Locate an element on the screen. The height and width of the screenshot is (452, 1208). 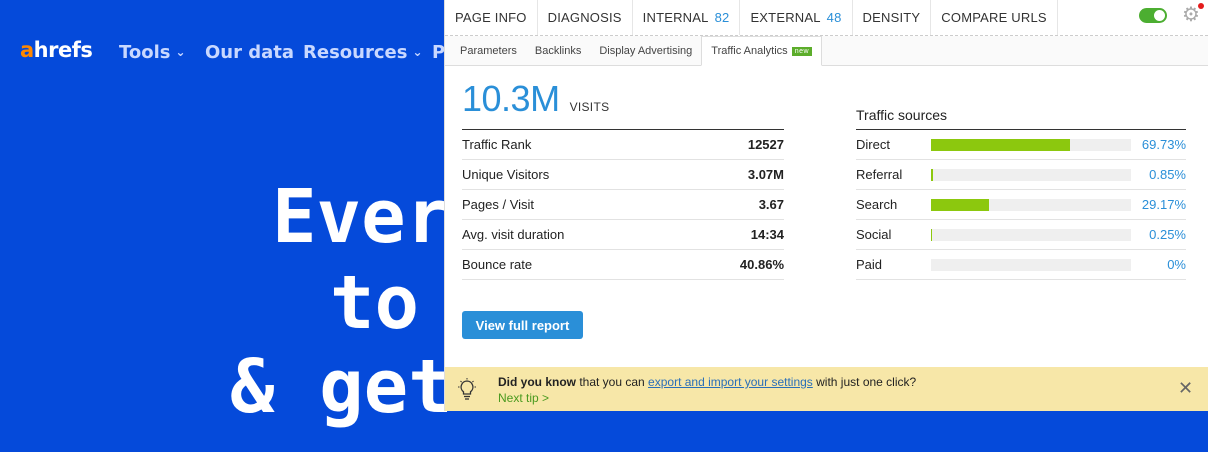
site-navigation: ahrefs Tools ⌄ Our data Resources ⌄ P is located at coordinates (222, 54).